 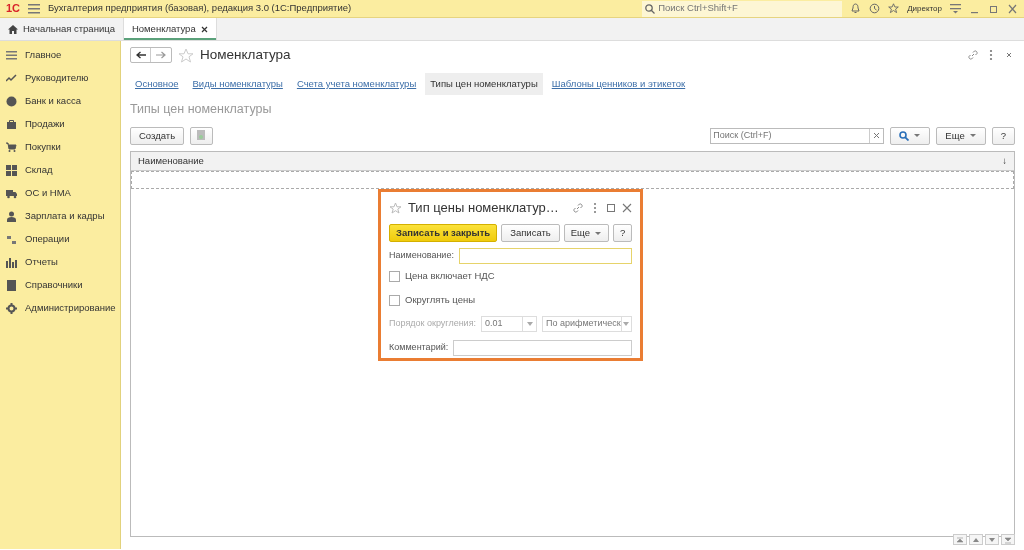 I want to click on document-icon, so click(x=202, y=136).